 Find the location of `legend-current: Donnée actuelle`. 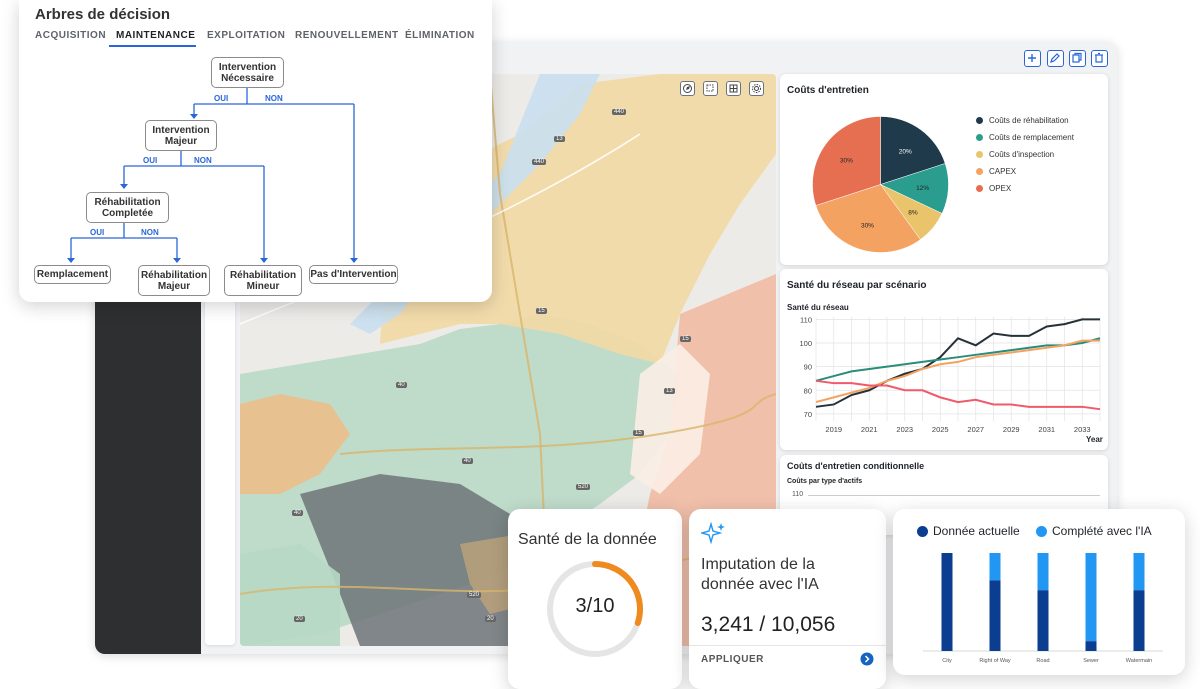

legend-current: Donnée actuelle is located at coordinates (968, 531).